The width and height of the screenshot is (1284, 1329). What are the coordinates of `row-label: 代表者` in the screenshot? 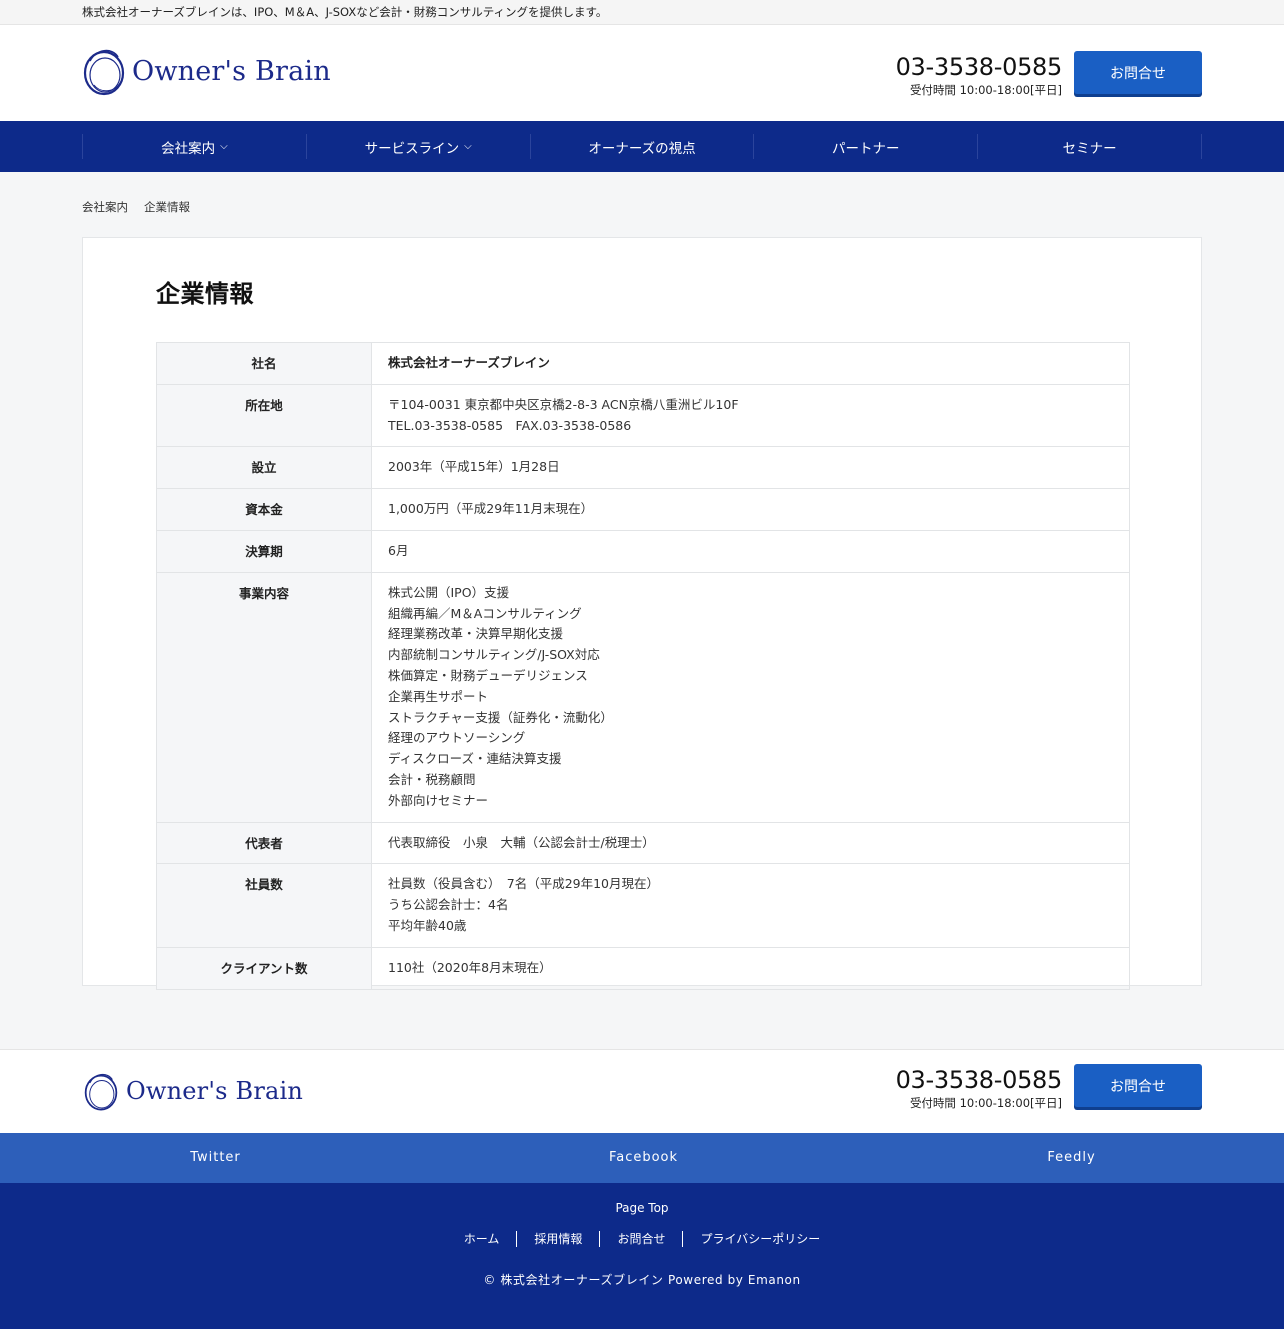 It's located at (264, 843).